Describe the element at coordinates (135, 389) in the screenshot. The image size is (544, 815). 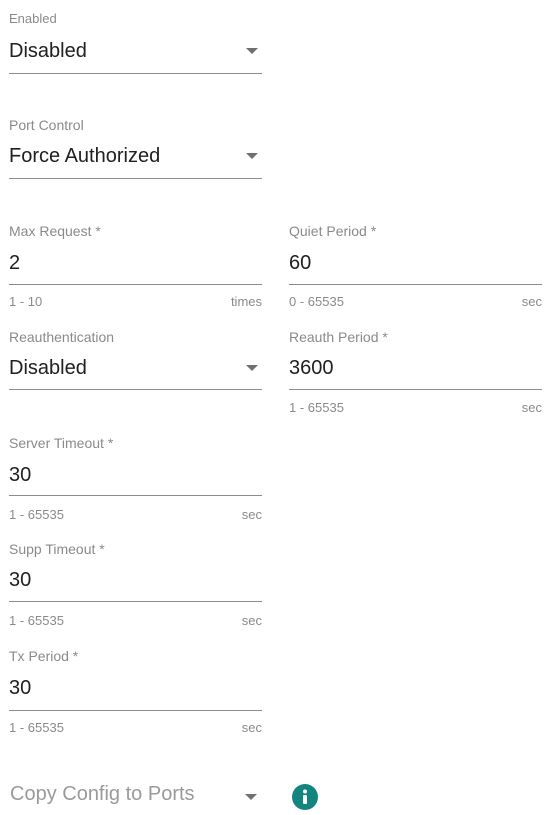
I see `reauthentication-underline` at that location.